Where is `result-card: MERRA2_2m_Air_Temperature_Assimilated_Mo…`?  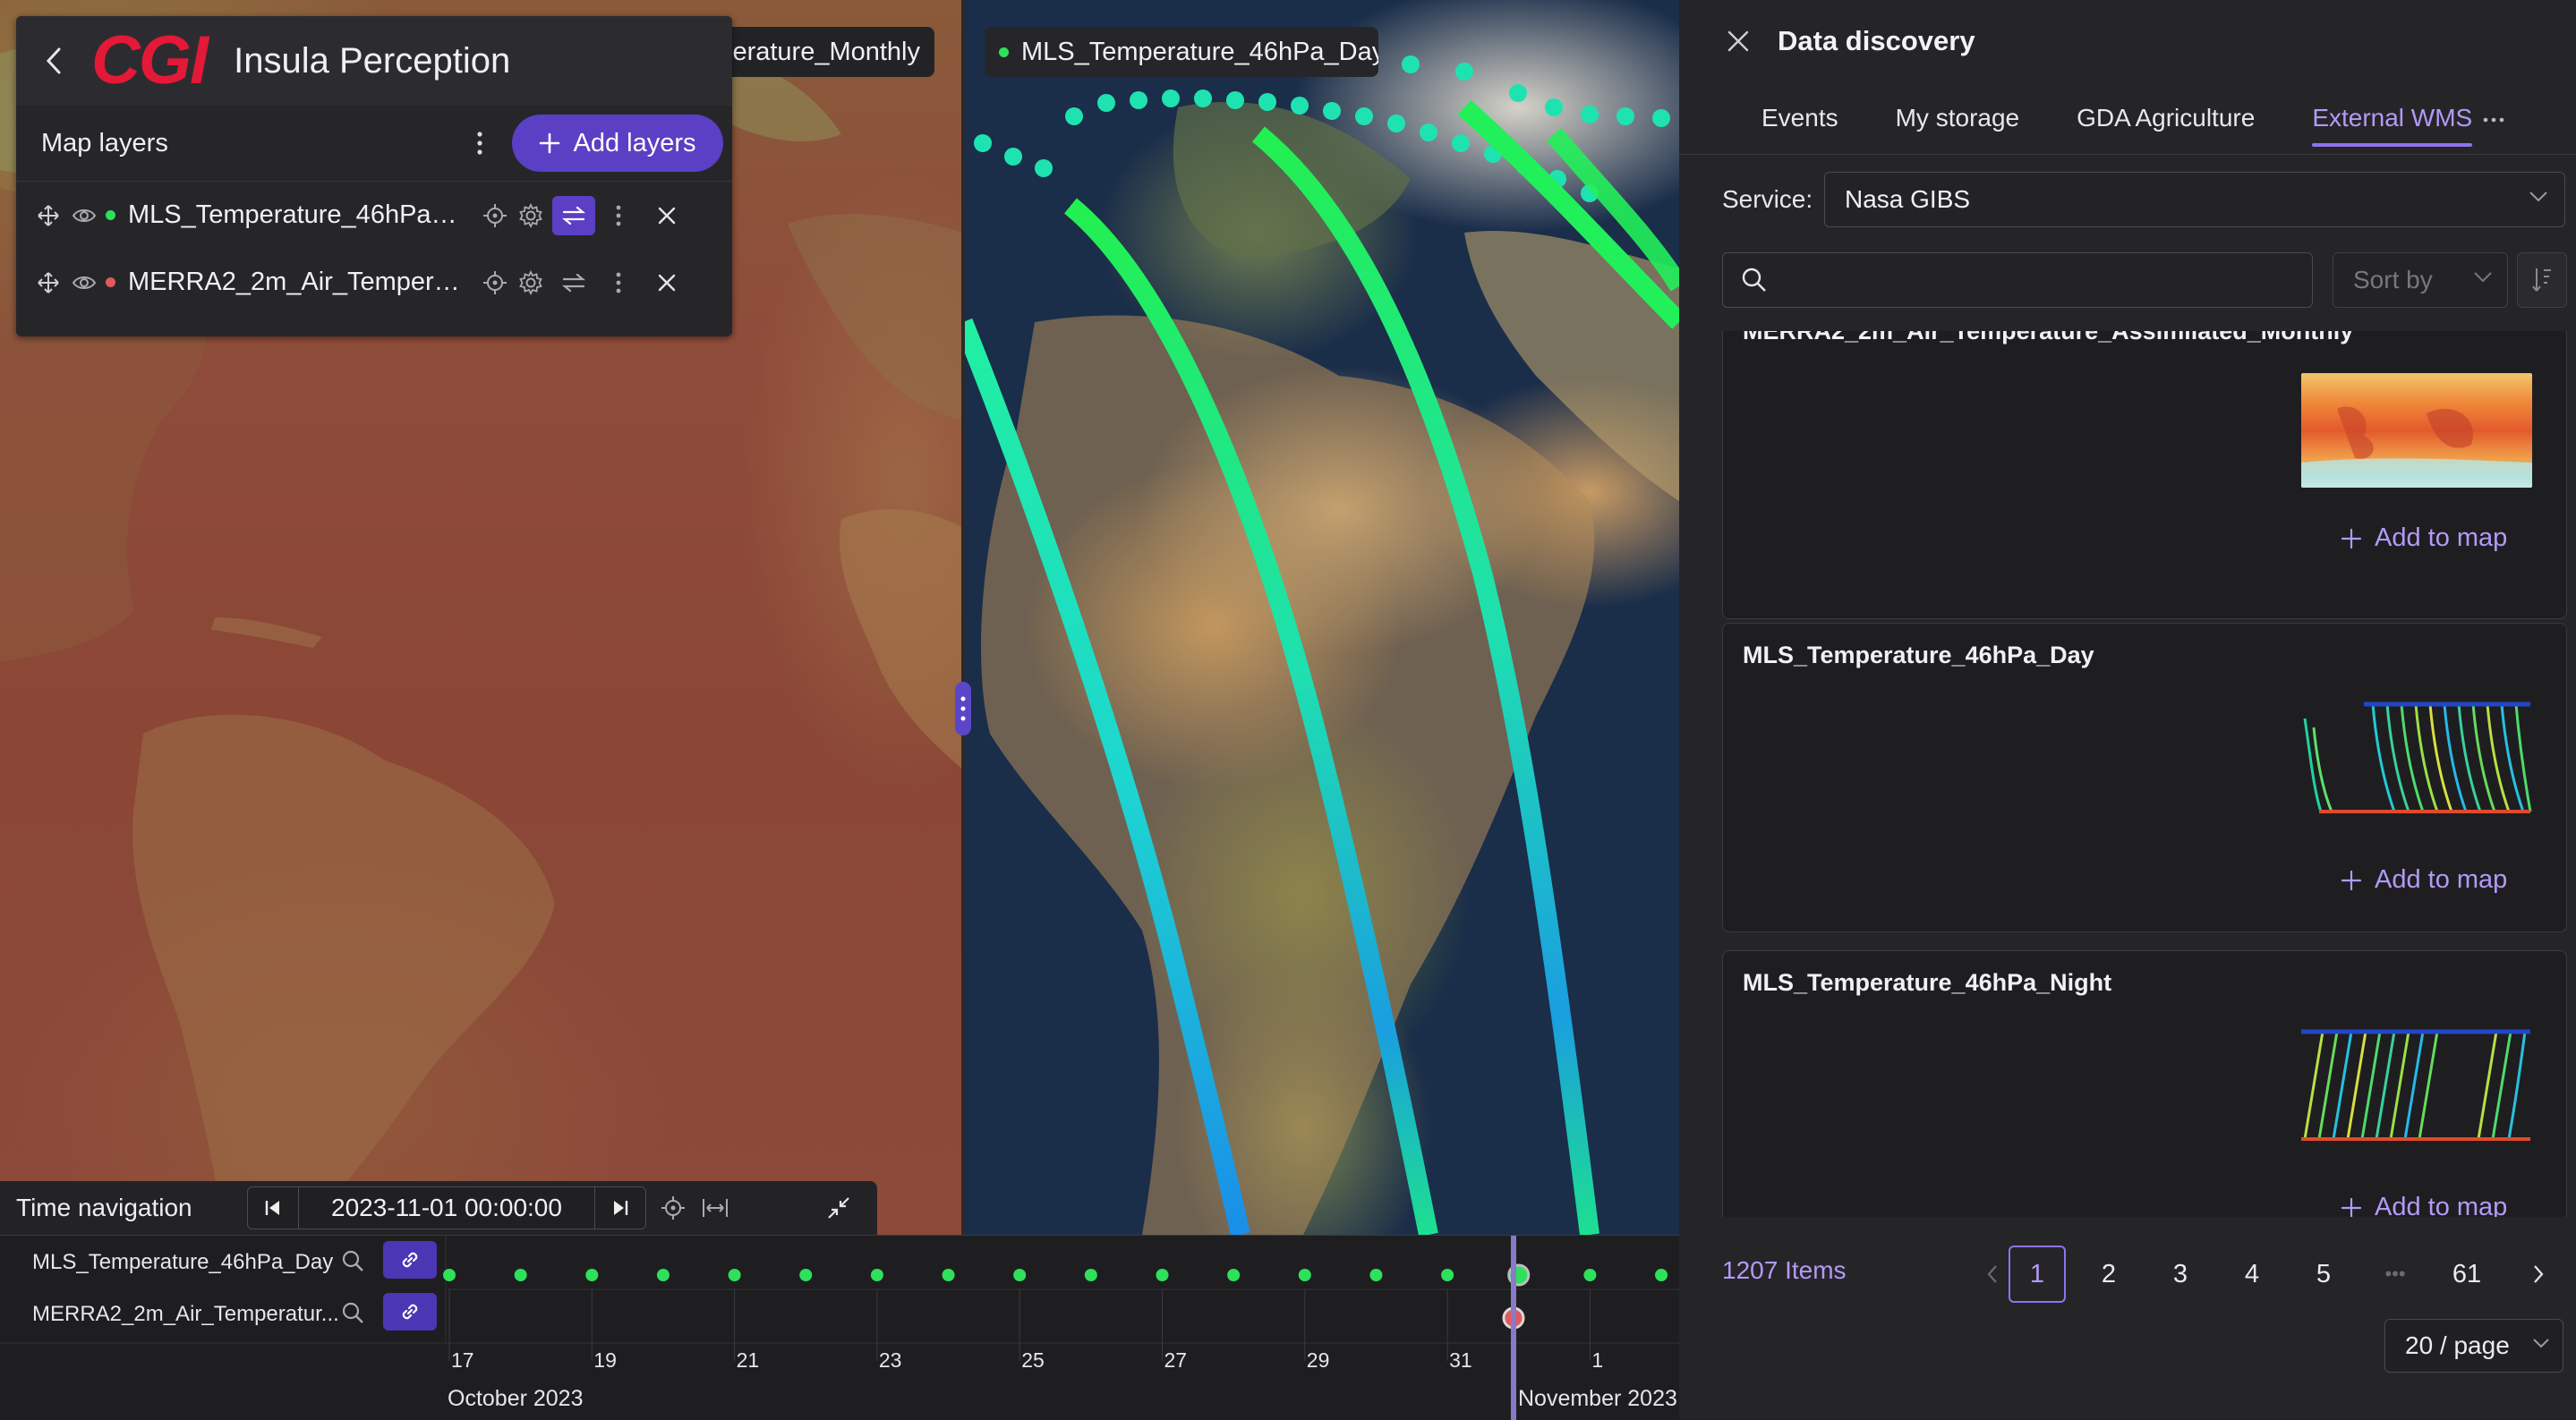
result-card: MERRA2_2m_Air_Temperature_Assimilated_Mo… is located at coordinates (2144, 475).